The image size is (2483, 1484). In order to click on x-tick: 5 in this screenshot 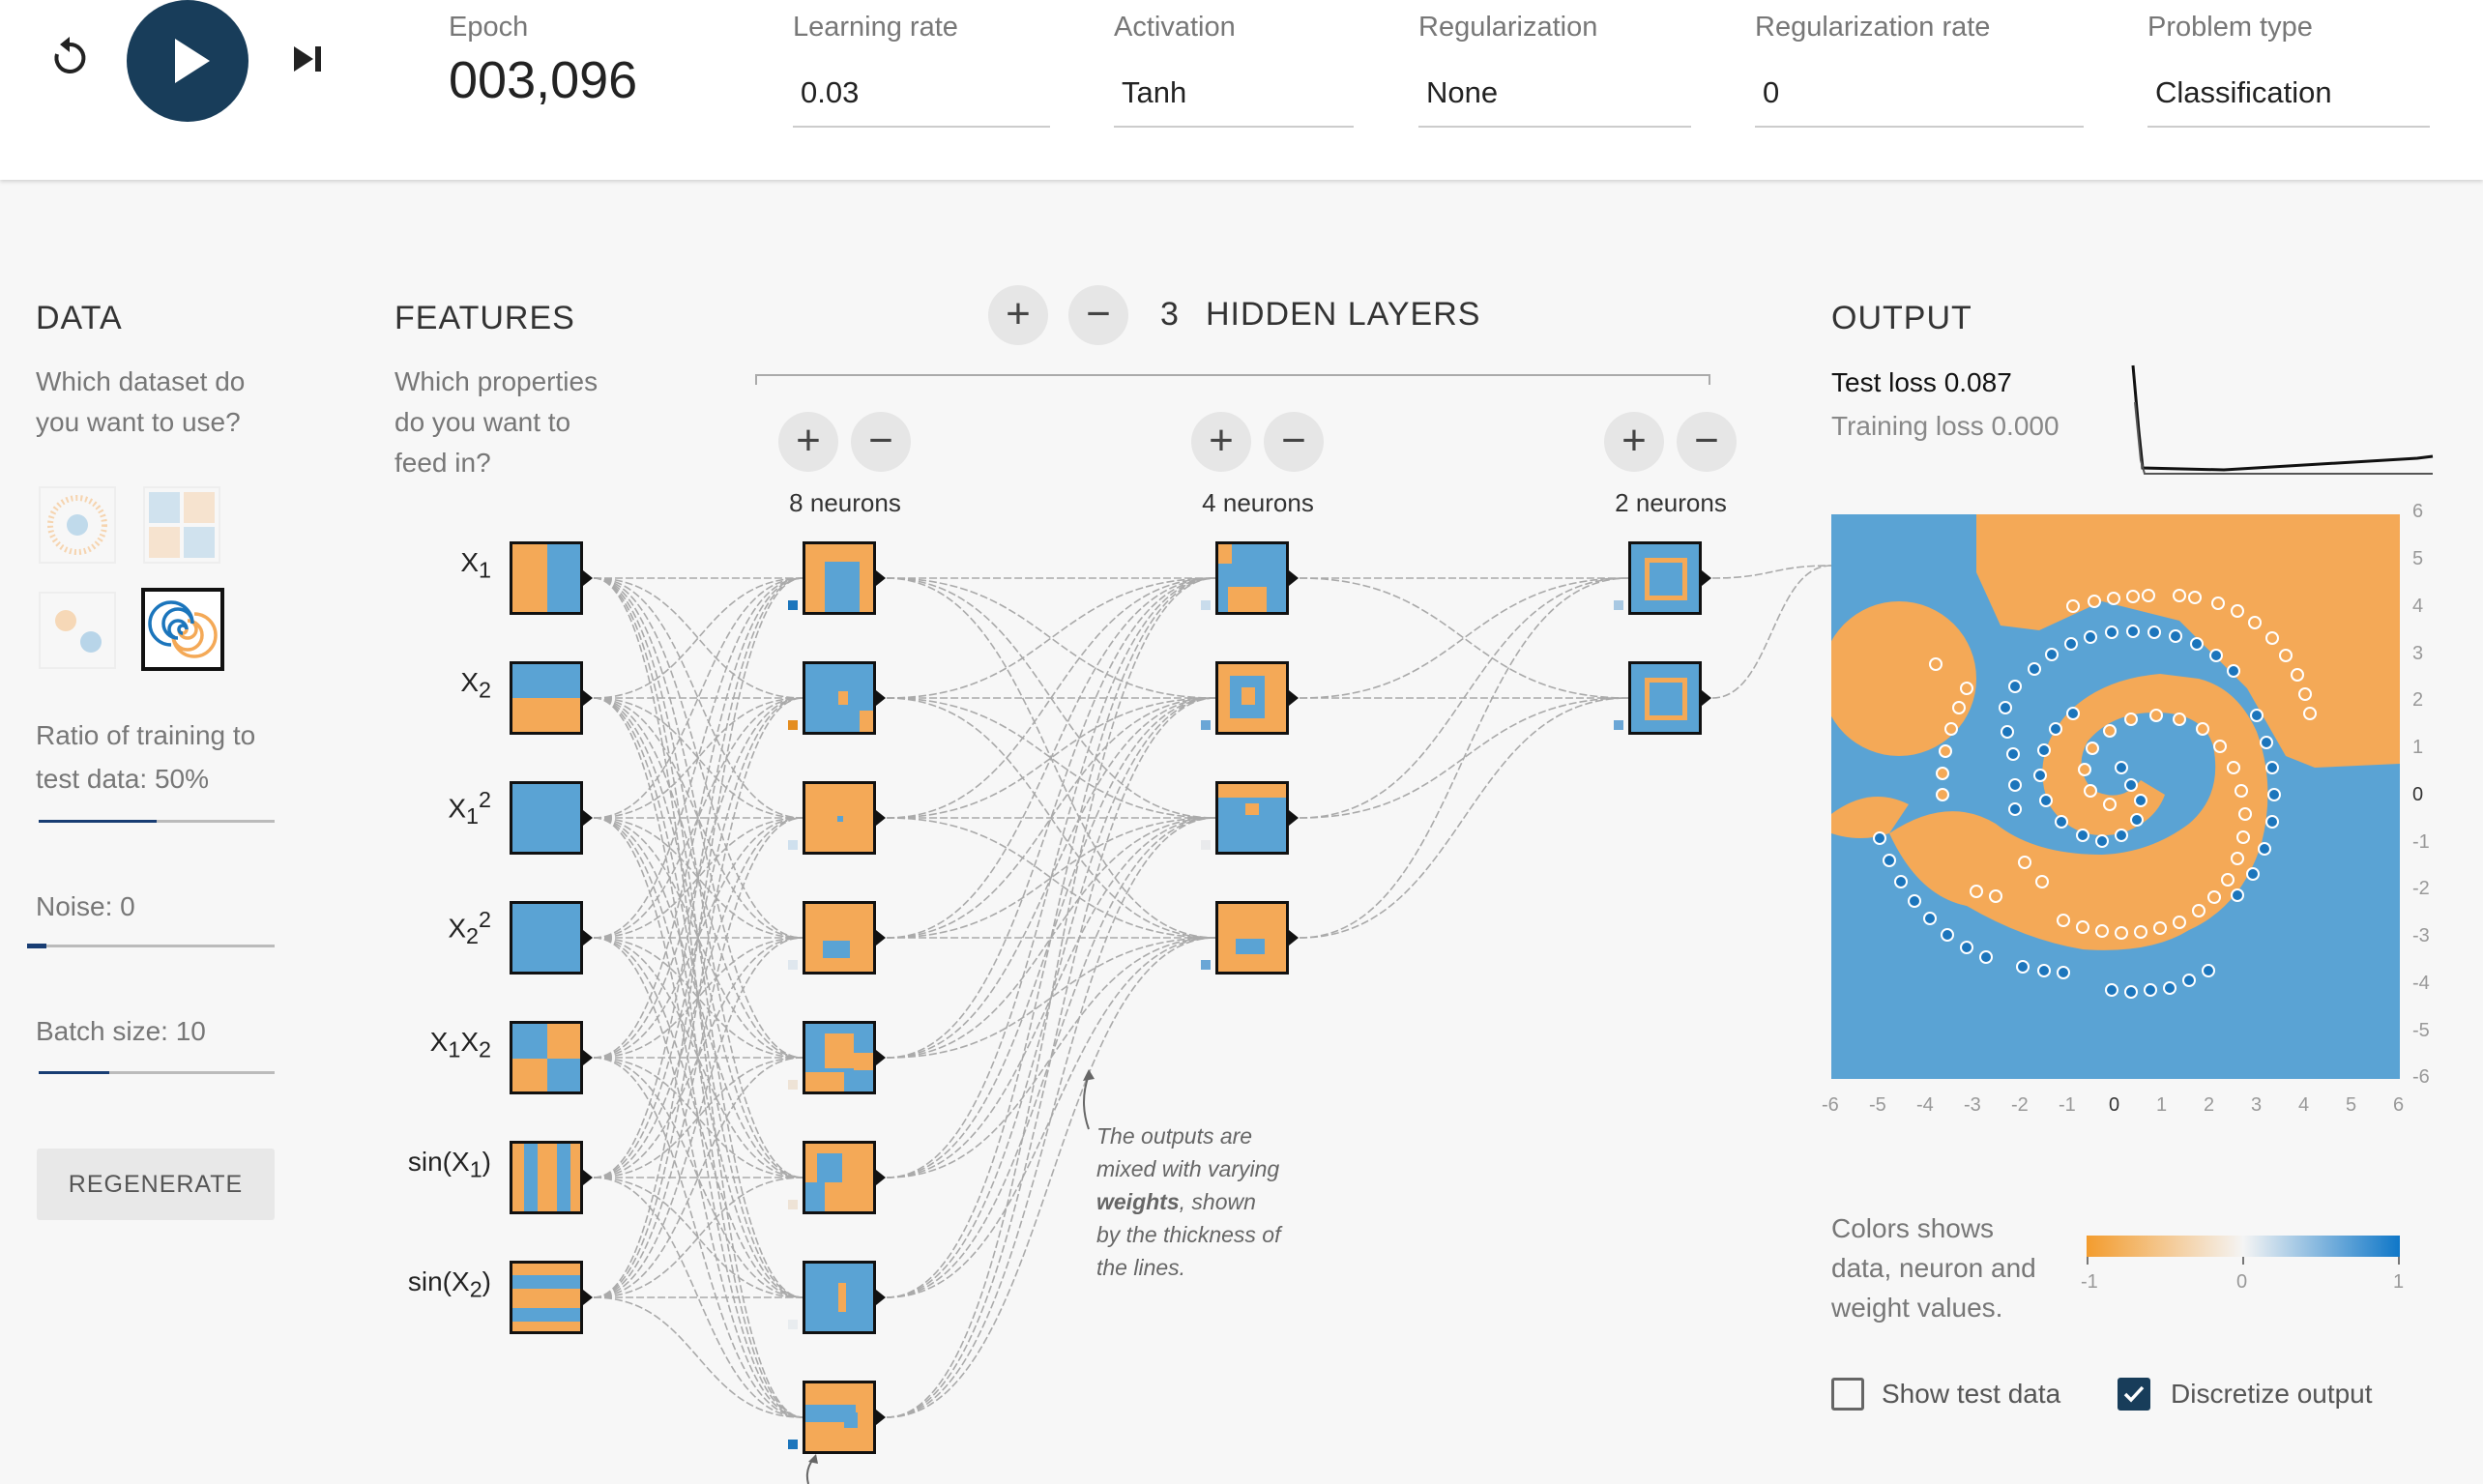, I will do `click(2351, 1105)`.